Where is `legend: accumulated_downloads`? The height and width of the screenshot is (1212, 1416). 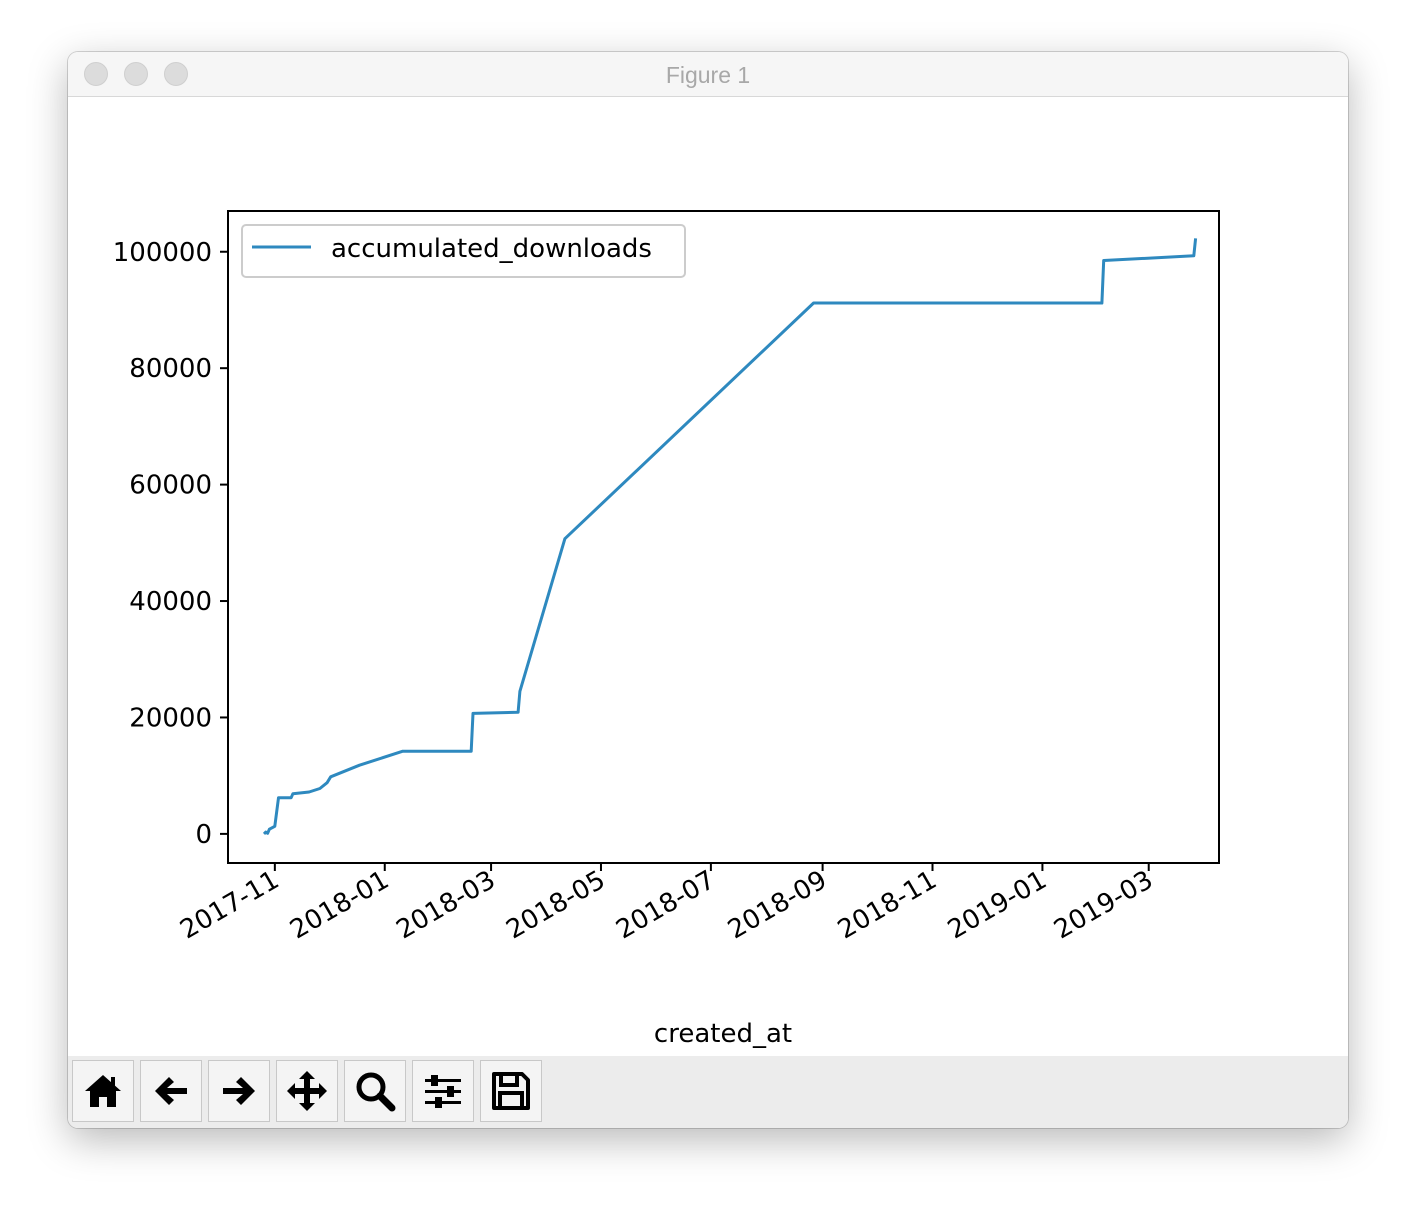 legend: accumulated_downloads is located at coordinates (463, 251).